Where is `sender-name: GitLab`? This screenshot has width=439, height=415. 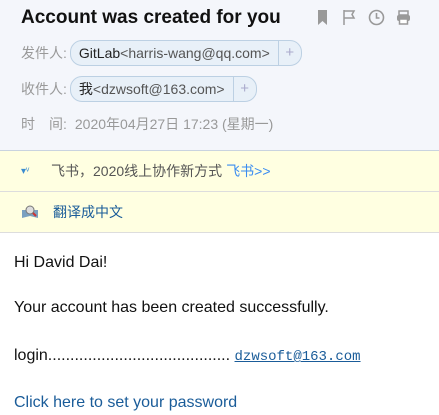 sender-name: GitLab is located at coordinates (99, 53).